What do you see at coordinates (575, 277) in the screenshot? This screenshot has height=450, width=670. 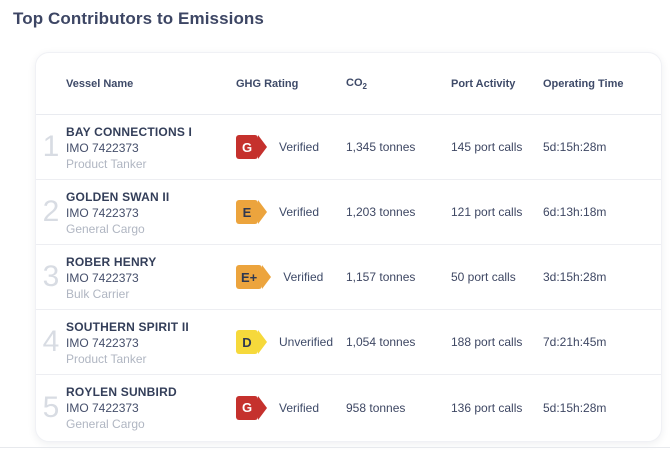 I see `operating-time-value: 3d:15h:28m` at bounding box center [575, 277].